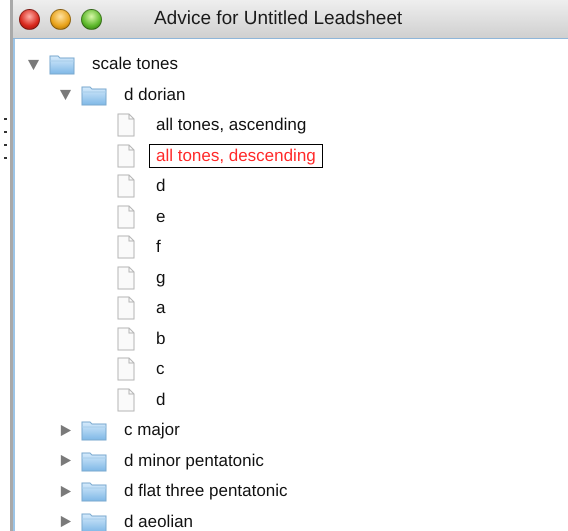  Describe the element at coordinates (154, 94) in the screenshot. I see `tree-item: d dorian` at that location.